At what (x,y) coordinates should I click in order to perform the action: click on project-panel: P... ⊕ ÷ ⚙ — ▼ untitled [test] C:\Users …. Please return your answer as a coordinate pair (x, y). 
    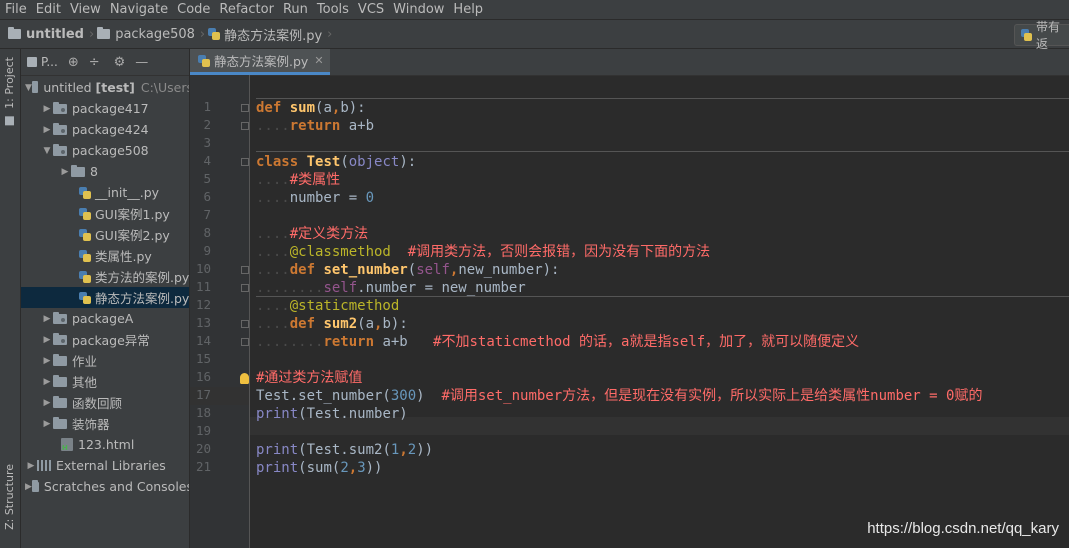
    Looking at the image, I should click on (105, 298).